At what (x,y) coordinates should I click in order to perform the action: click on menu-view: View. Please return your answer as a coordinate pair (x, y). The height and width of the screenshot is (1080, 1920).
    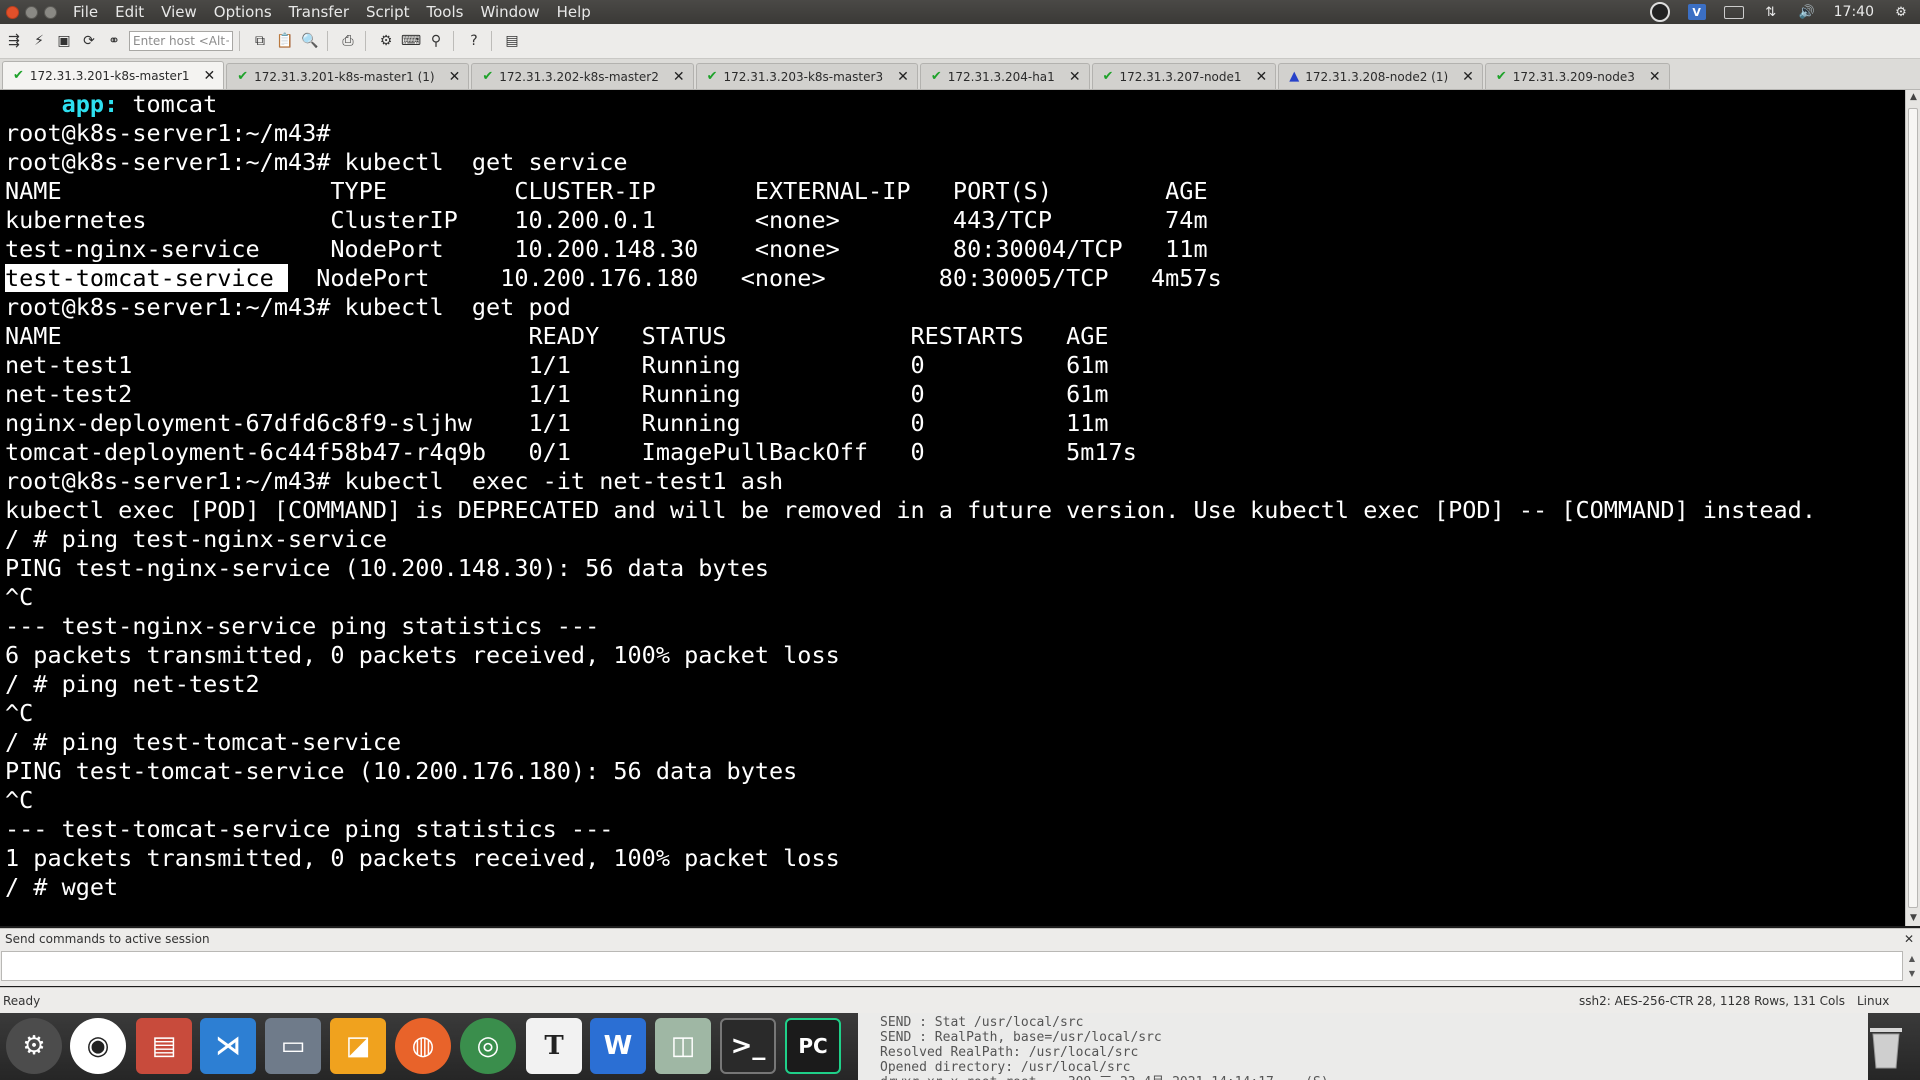
    Looking at the image, I should click on (179, 12).